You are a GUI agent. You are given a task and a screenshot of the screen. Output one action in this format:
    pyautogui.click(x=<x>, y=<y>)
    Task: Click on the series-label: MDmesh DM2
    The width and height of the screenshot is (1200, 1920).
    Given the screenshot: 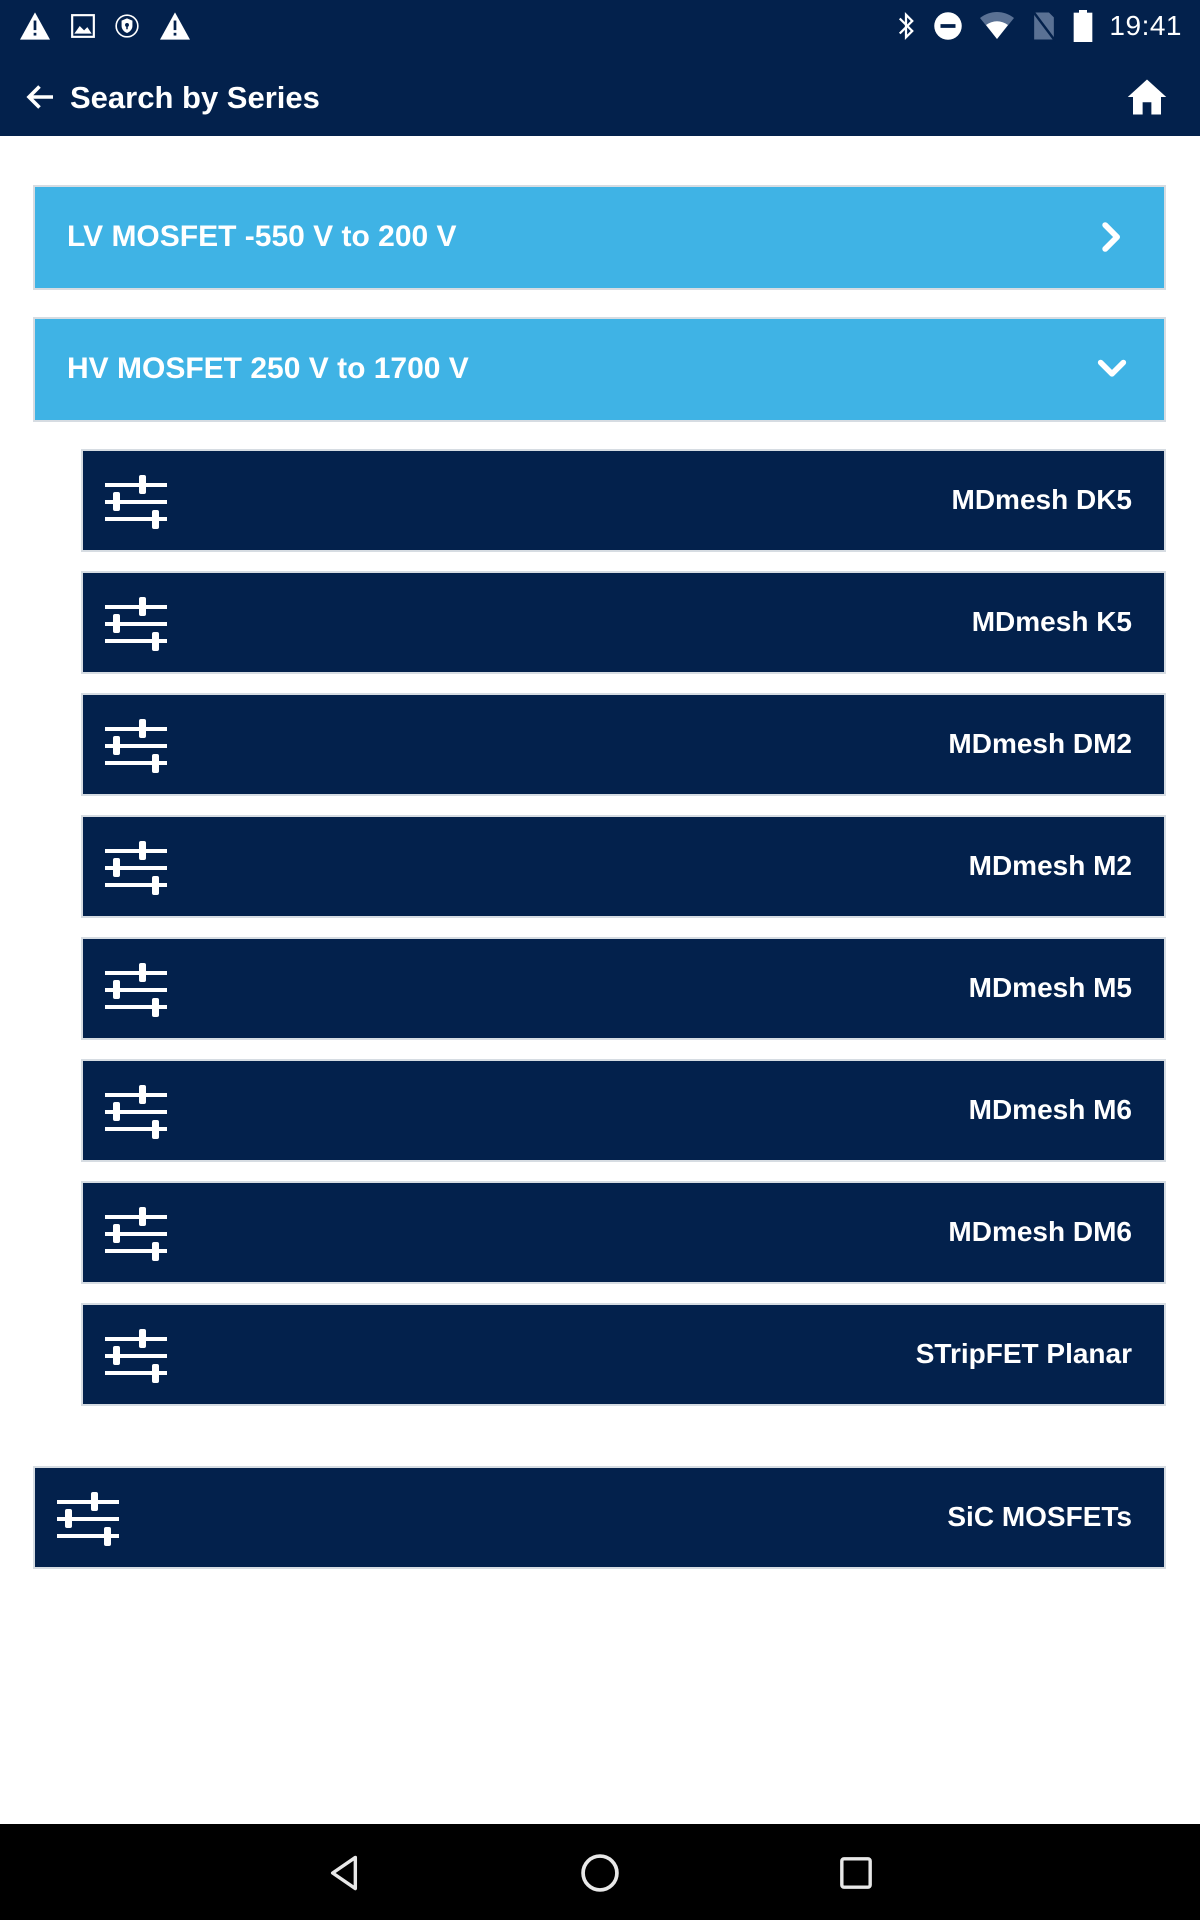 What is the action you would take?
    pyautogui.click(x=1040, y=743)
    